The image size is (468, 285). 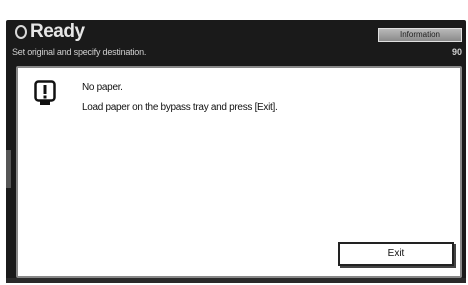 What do you see at coordinates (21, 32) in the screenshot?
I see `ready-status-icon` at bounding box center [21, 32].